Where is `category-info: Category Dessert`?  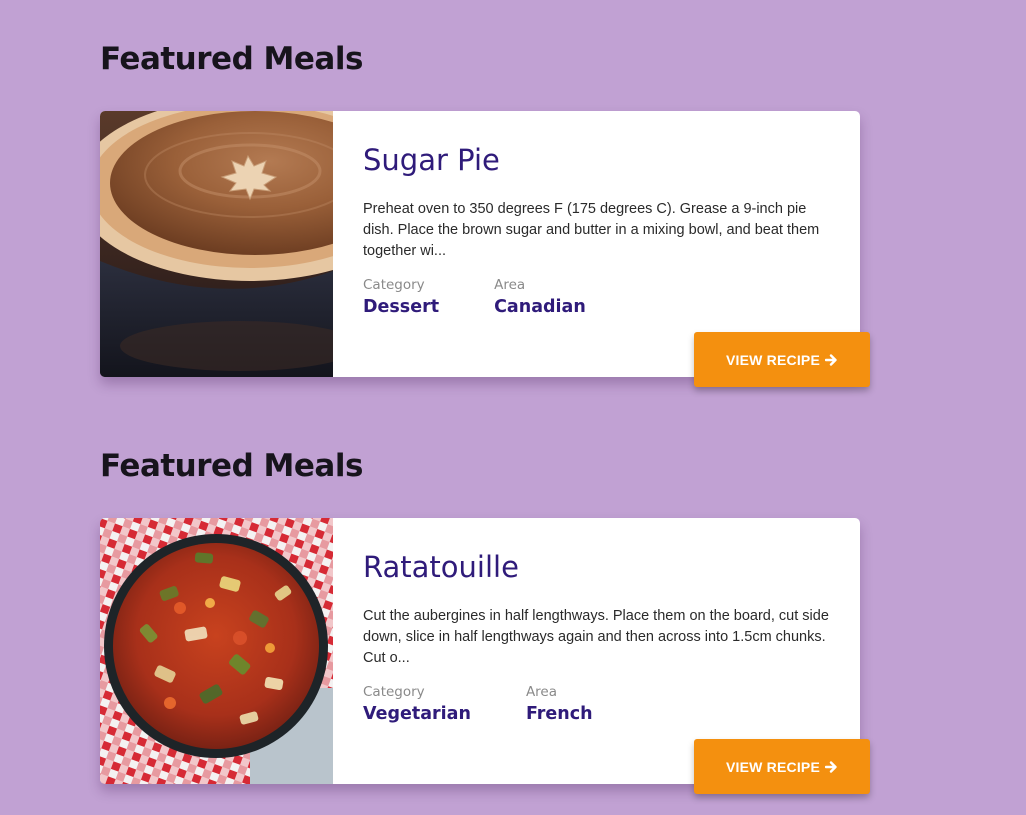 category-info: Category Dessert is located at coordinates (401, 297).